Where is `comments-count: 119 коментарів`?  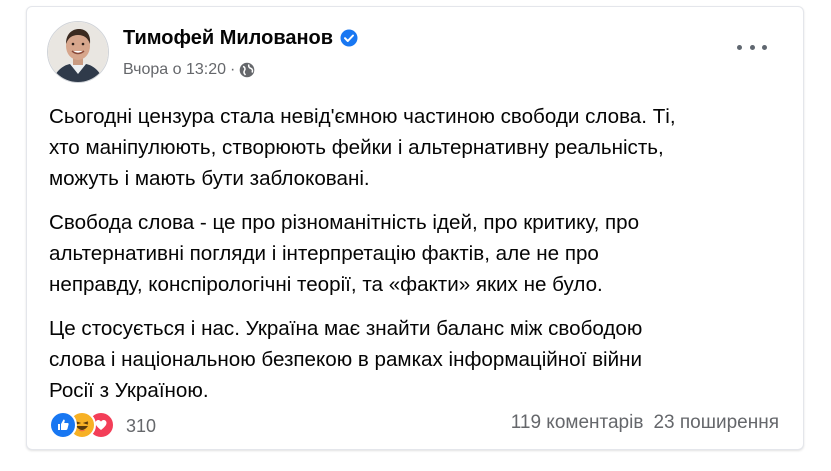 comments-count: 119 коментарів is located at coordinates (577, 423).